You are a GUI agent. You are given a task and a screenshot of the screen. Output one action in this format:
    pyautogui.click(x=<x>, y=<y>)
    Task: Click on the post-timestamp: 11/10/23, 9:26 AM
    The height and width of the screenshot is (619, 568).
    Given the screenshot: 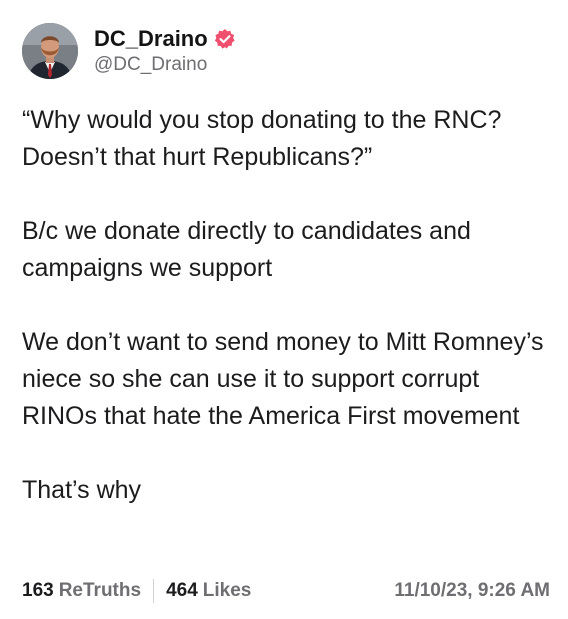 What is the action you would take?
    pyautogui.click(x=472, y=591)
    